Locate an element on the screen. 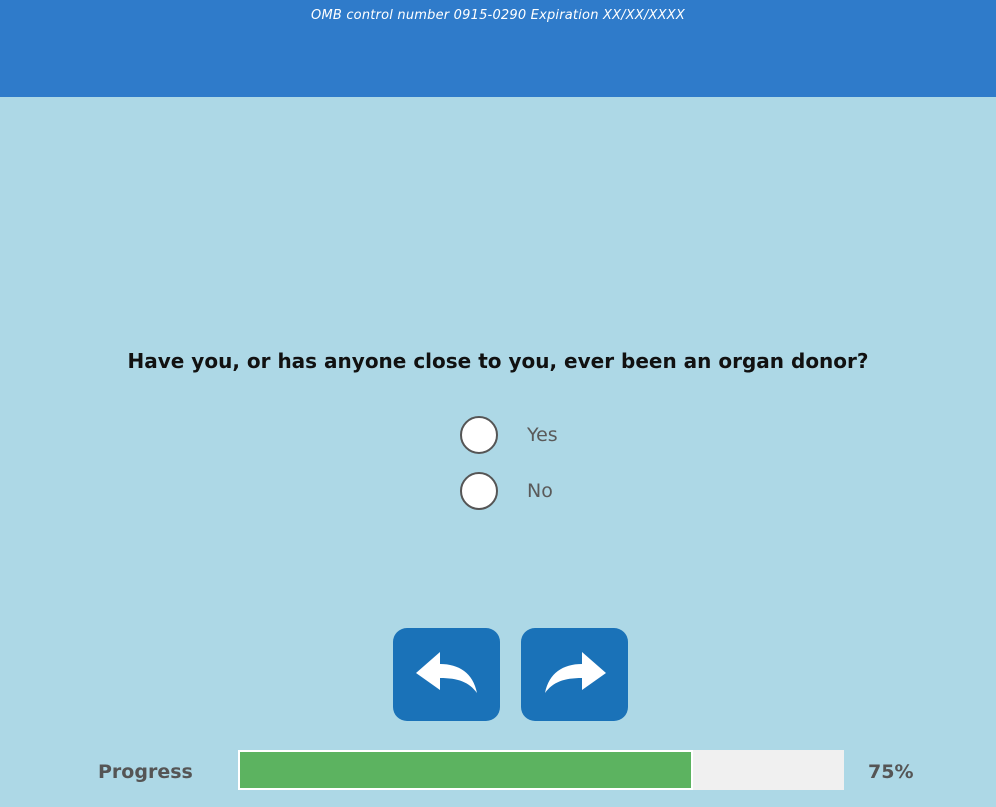 This screenshot has height=807, width=996. forward-arrow-icon is located at coordinates (575, 672).